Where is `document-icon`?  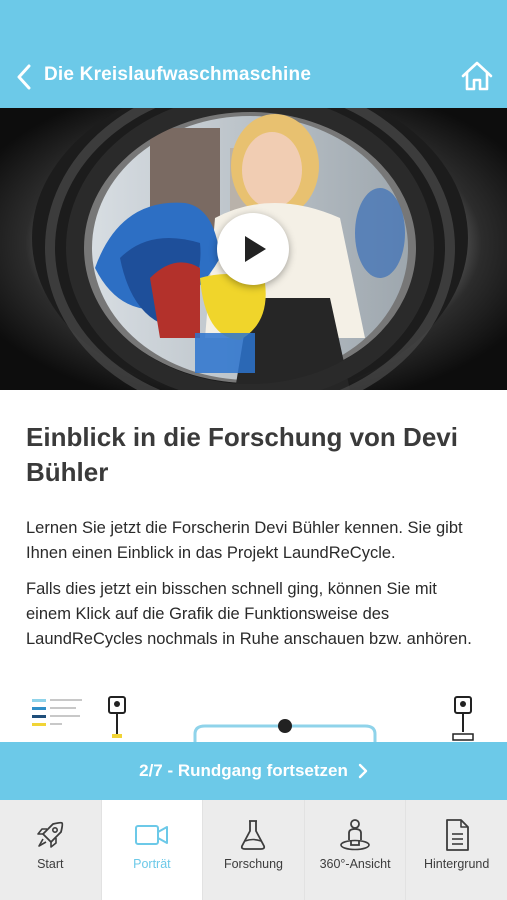
document-icon is located at coordinates (457, 835).